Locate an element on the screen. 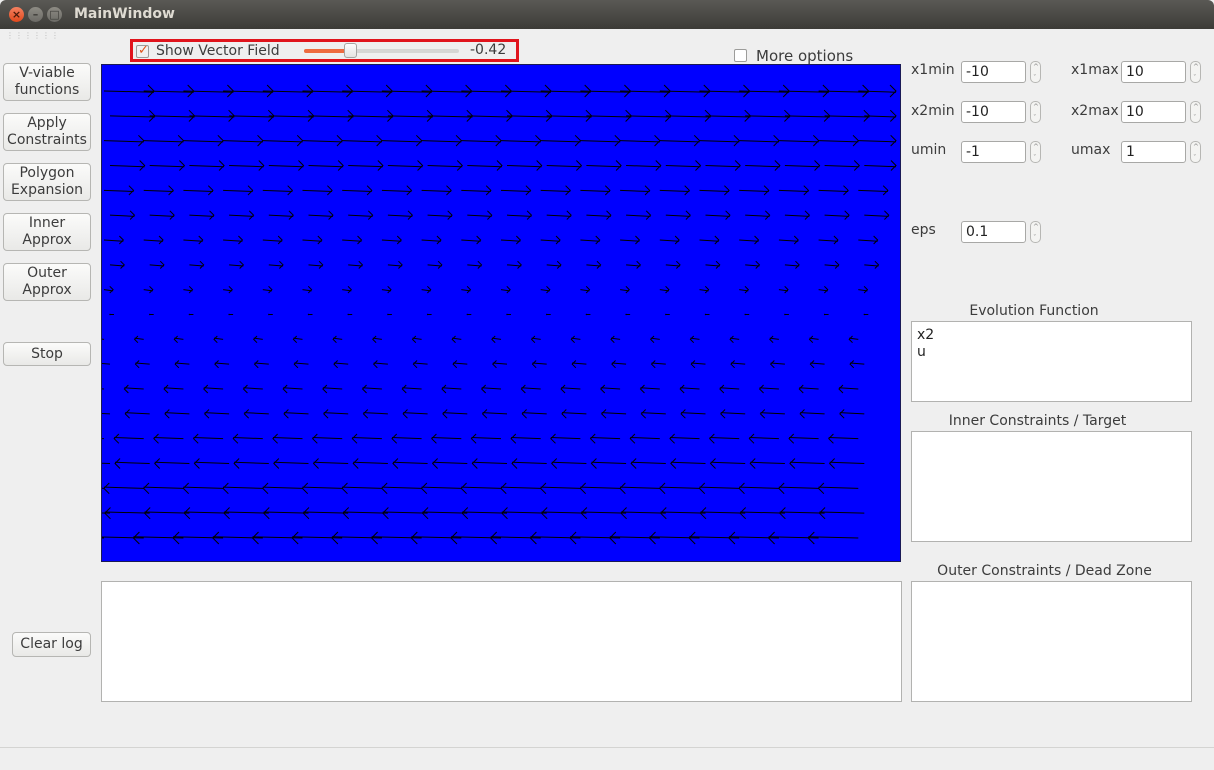  x2max-spinner: ^ ˇ is located at coordinates (1195, 112).